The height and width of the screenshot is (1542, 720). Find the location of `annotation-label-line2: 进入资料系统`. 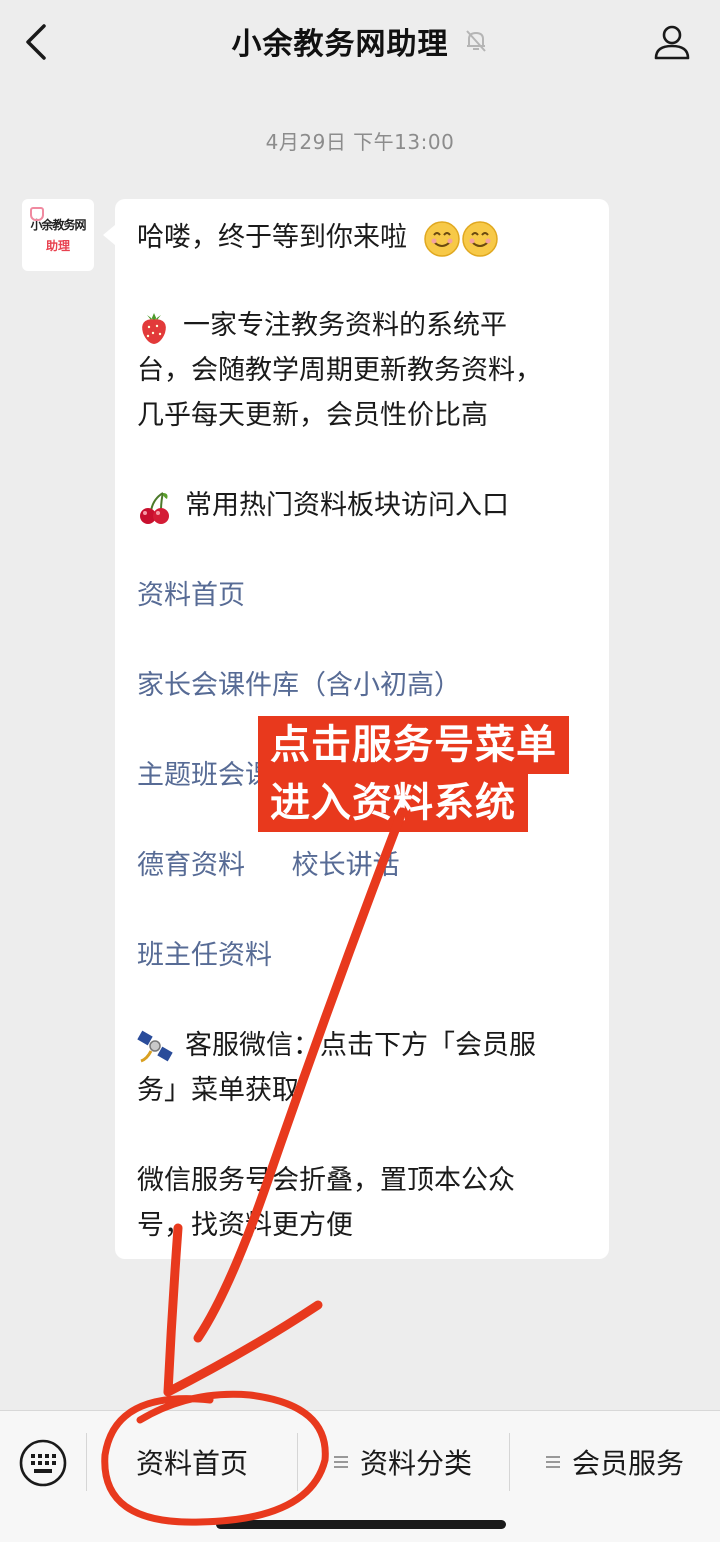

annotation-label-line2: 进入资料系统 is located at coordinates (393, 803).